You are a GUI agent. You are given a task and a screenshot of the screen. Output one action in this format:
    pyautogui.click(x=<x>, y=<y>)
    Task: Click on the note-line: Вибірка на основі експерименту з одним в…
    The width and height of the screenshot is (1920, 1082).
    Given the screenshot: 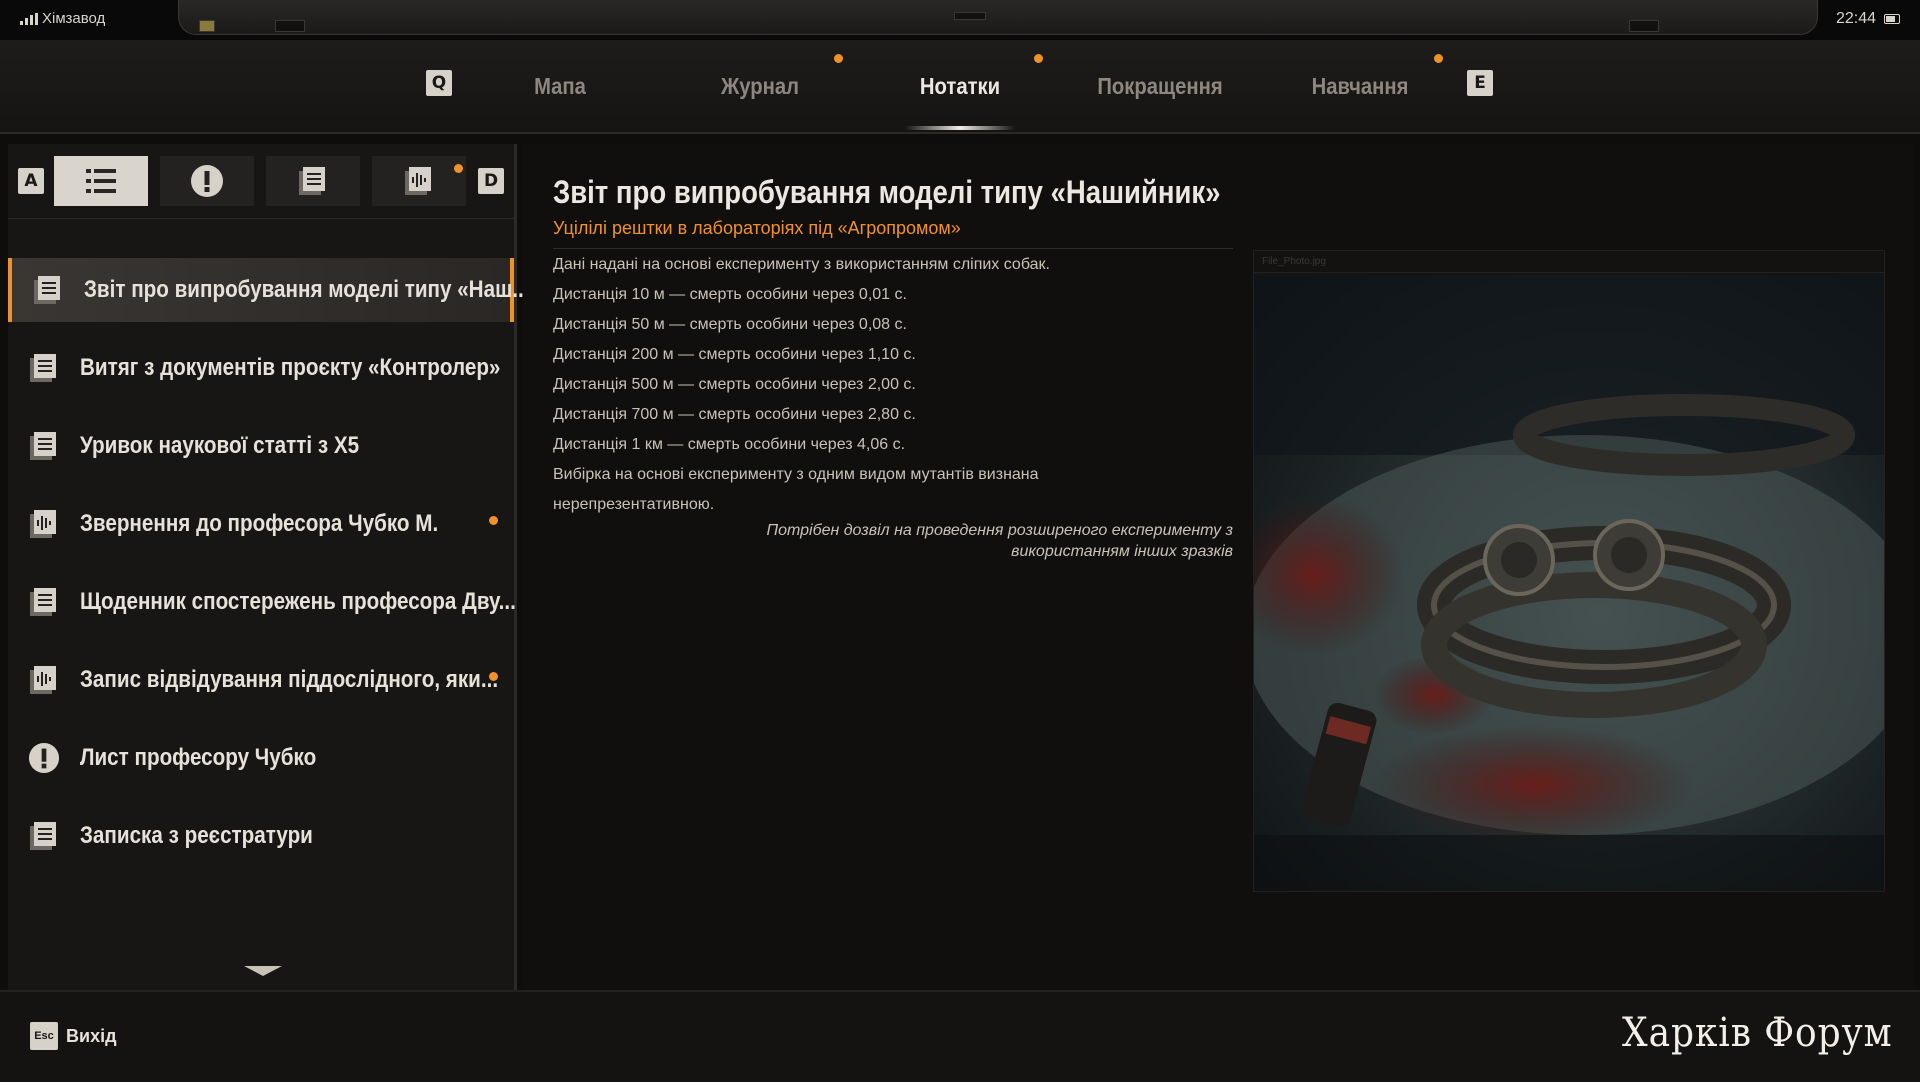 What is the action you would take?
    pyautogui.click(x=796, y=474)
    